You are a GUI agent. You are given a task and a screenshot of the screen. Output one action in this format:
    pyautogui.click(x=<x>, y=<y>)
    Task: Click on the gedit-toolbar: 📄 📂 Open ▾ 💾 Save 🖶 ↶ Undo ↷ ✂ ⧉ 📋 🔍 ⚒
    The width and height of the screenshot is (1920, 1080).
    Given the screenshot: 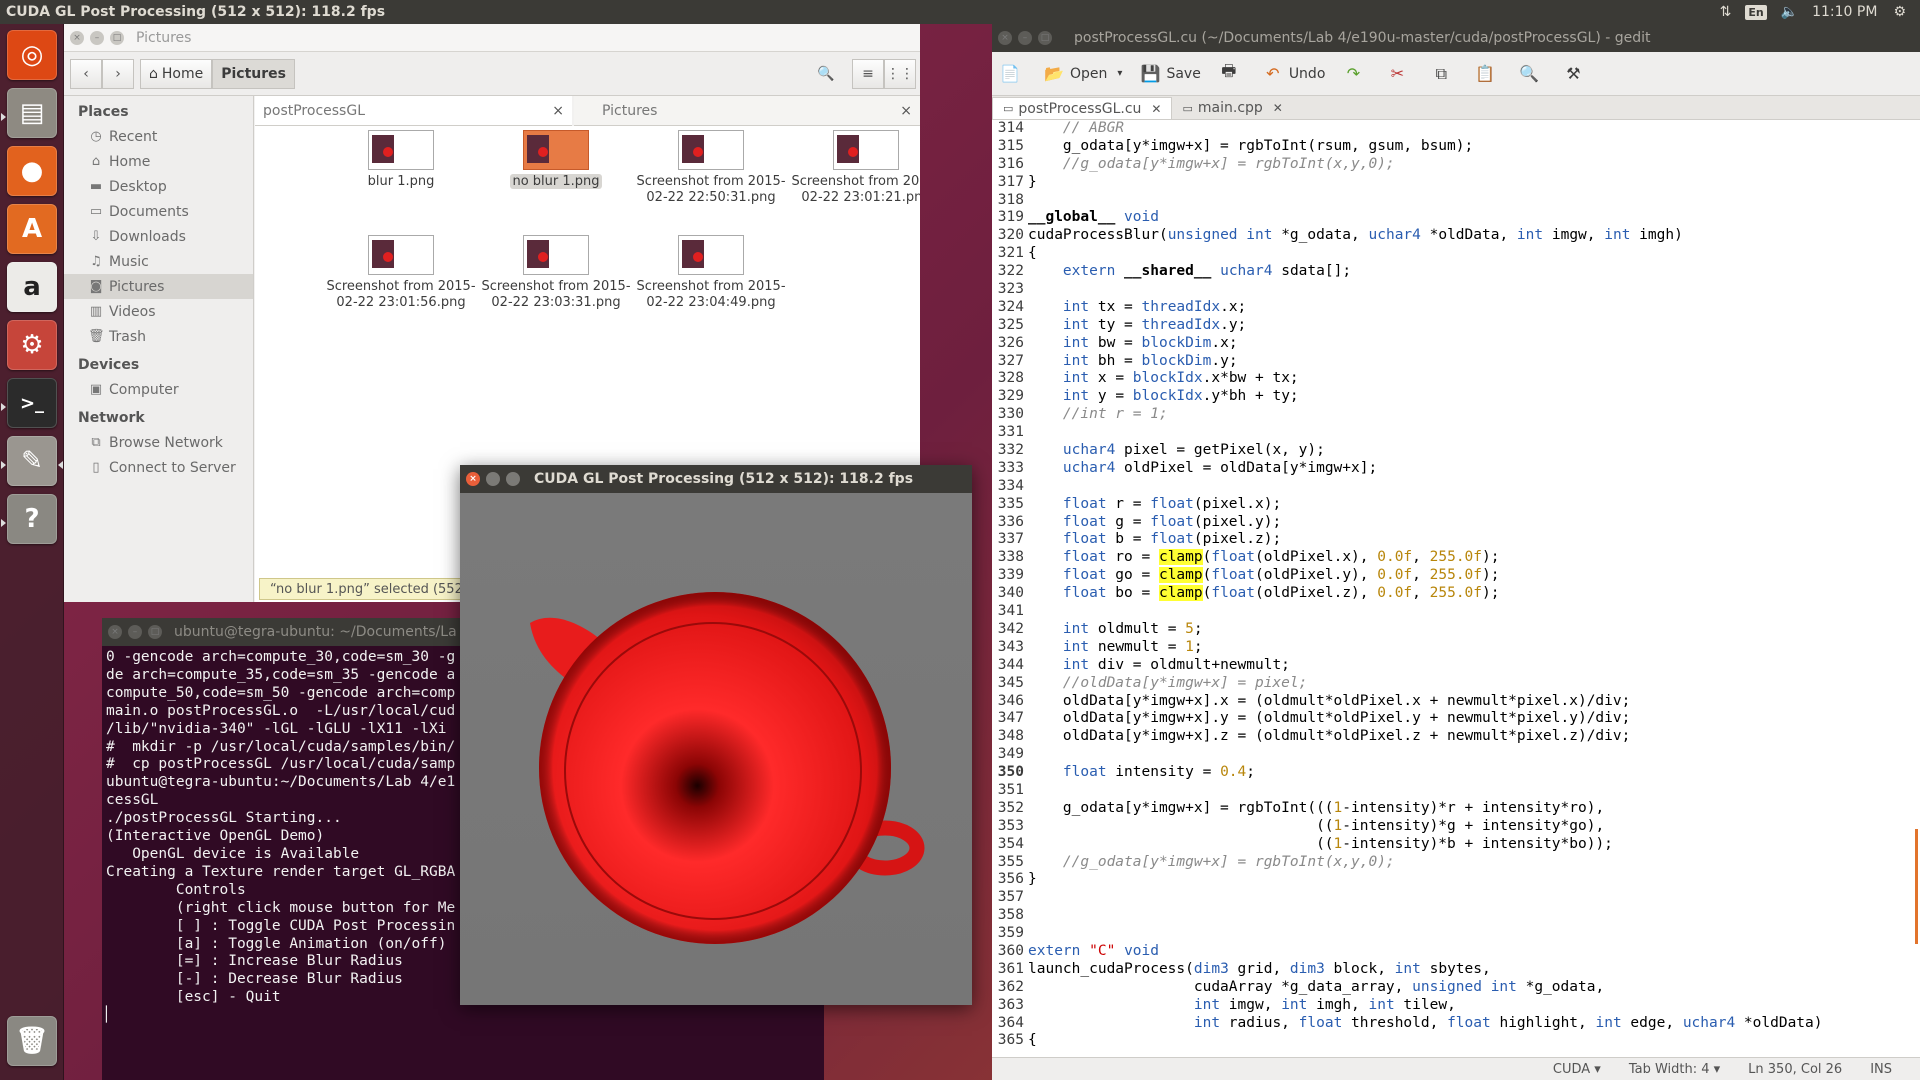 What is the action you would take?
    pyautogui.click(x=1456, y=74)
    